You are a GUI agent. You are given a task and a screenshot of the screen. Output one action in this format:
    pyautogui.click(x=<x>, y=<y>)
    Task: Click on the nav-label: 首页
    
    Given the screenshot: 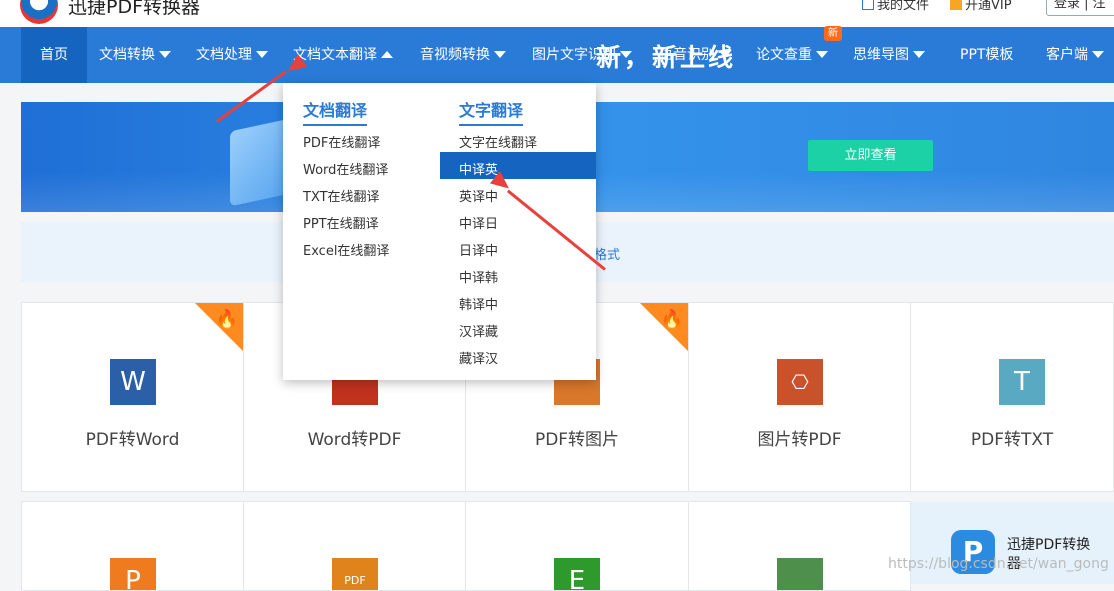 What is the action you would take?
    pyautogui.click(x=54, y=55)
    